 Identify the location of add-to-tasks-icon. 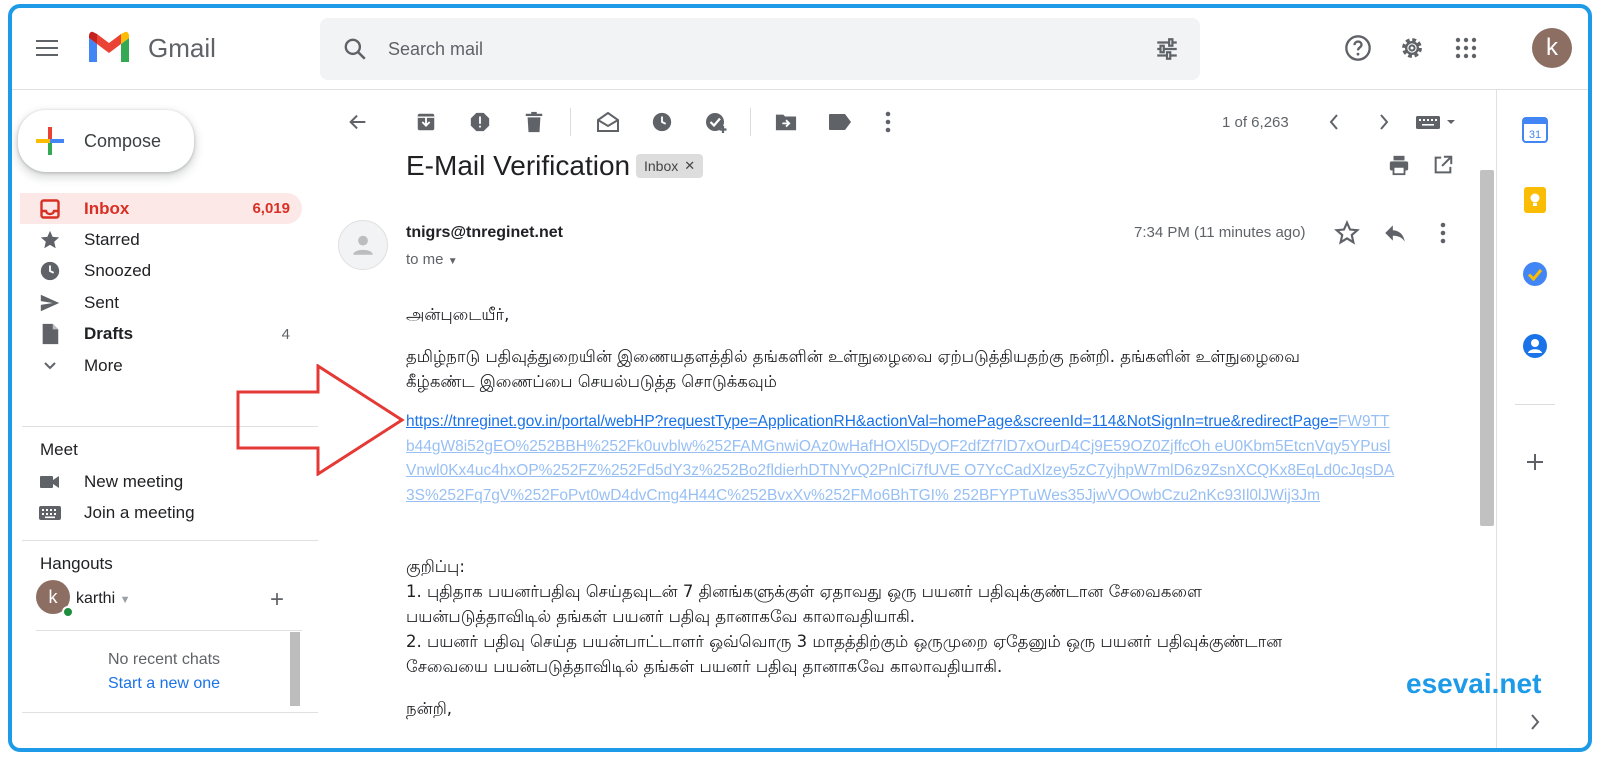
(716, 122).